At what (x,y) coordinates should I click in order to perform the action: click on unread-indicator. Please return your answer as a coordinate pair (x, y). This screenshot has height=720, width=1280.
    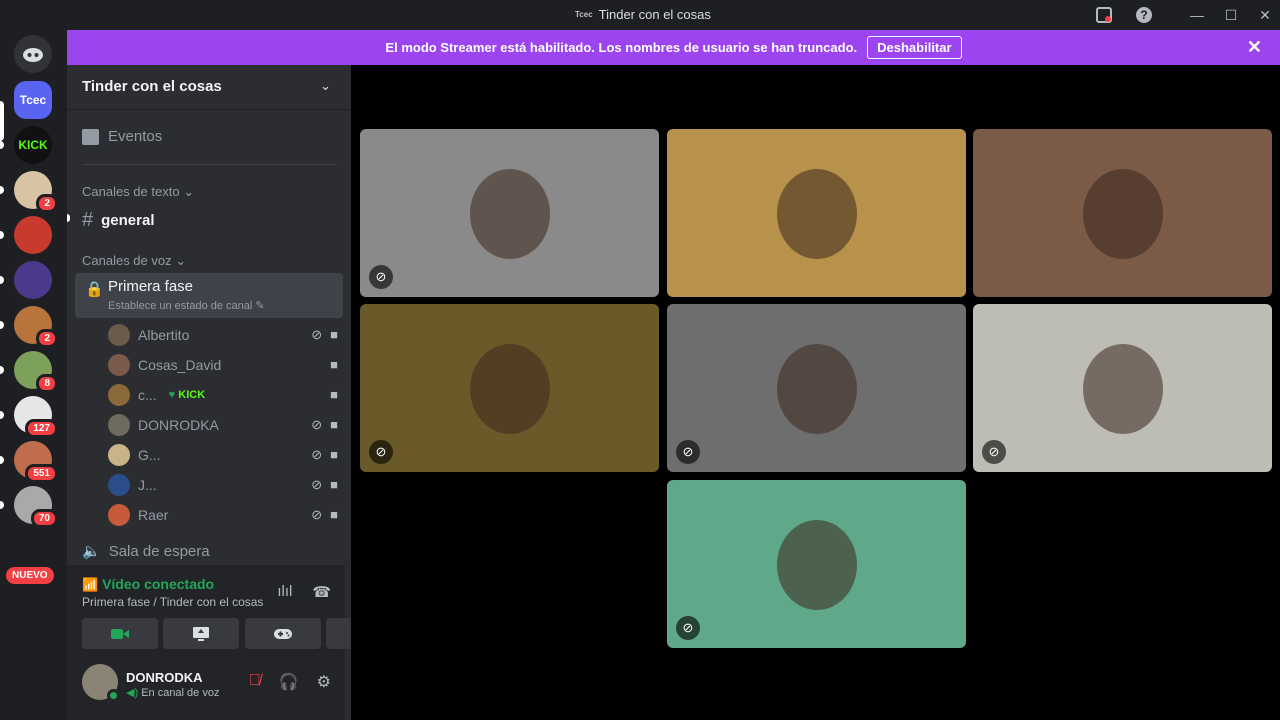
    Looking at the image, I should click on (68, 218).